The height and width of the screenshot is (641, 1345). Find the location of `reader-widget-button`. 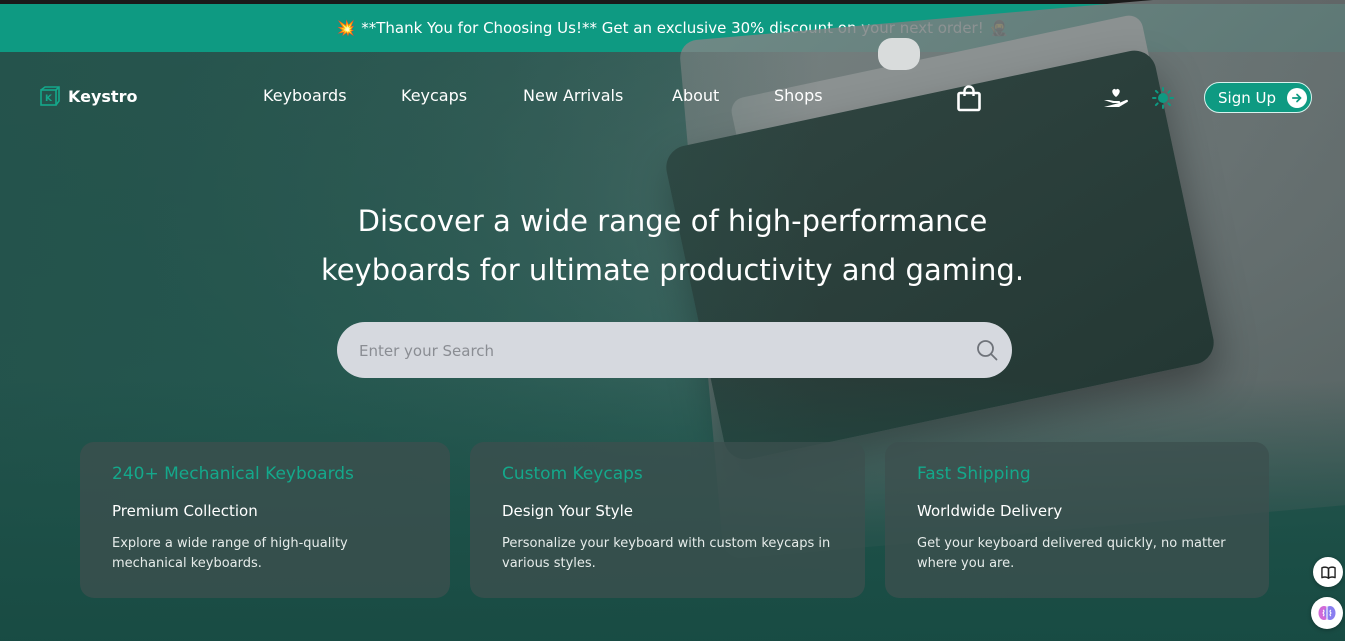

reader-widget-button is located at coordinates (1328, 572).